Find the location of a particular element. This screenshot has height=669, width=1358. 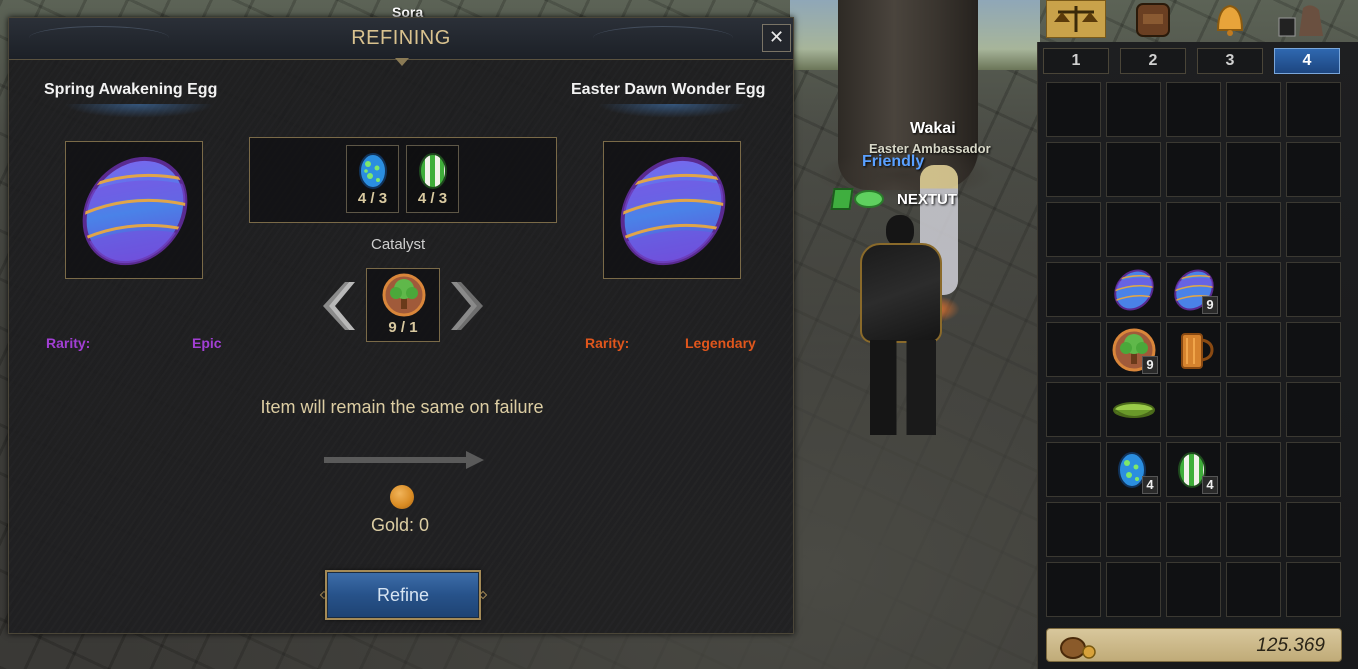

failure-notice: Item will remain the same on failure is located at coordinates (402, 407).